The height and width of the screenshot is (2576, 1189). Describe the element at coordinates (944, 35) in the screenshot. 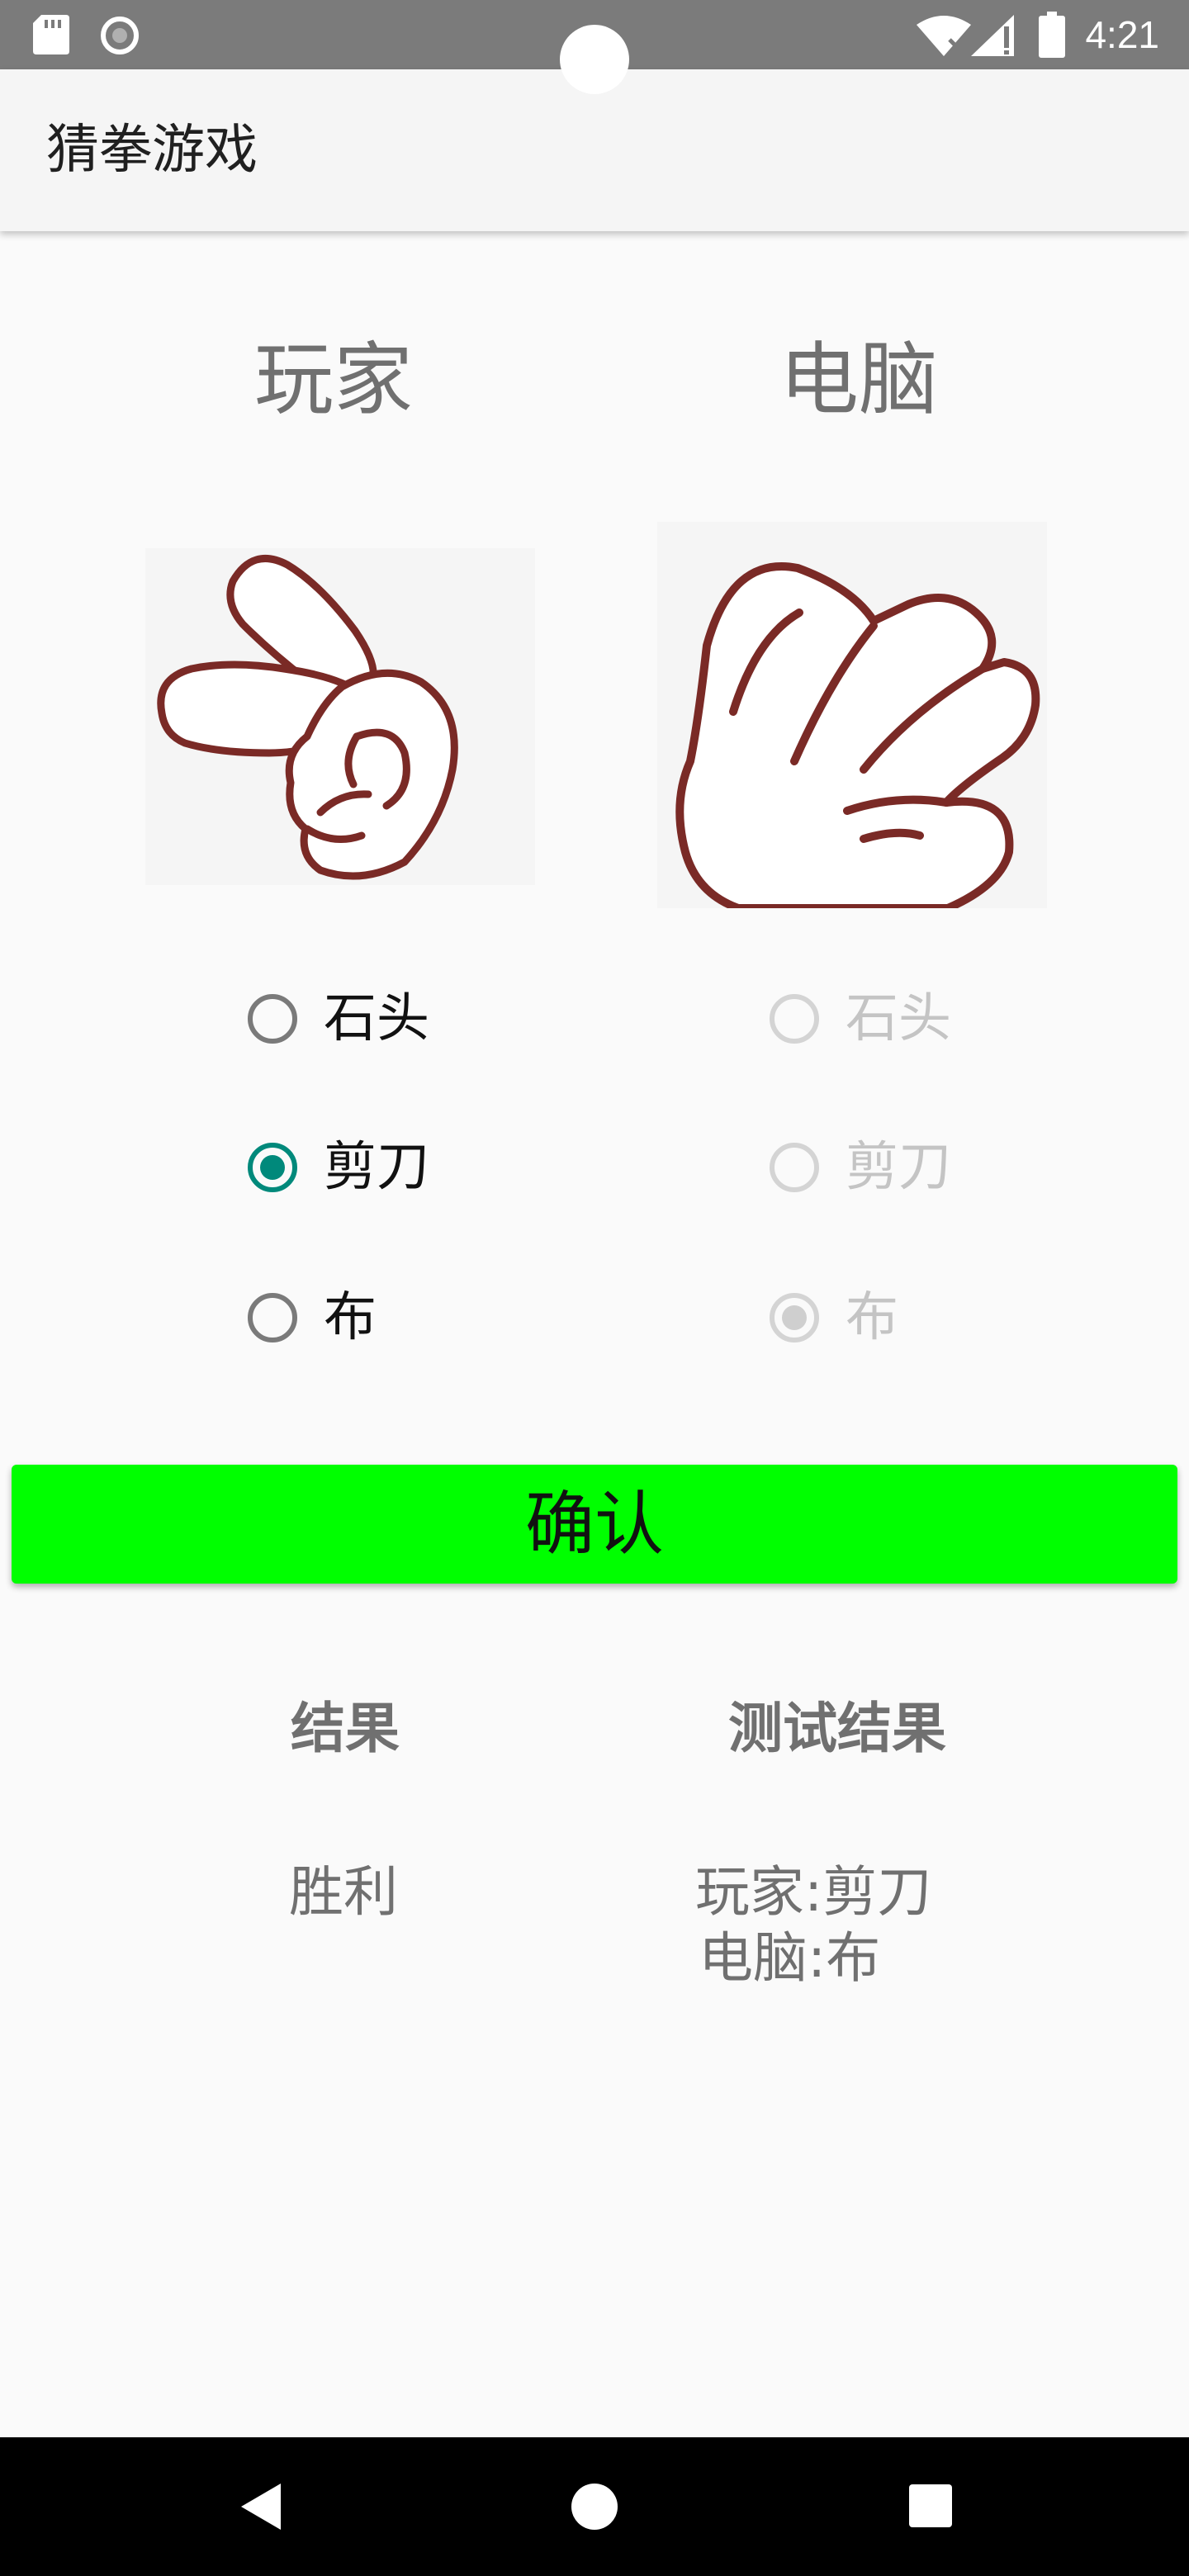

I see `wifi-icon` at that location.